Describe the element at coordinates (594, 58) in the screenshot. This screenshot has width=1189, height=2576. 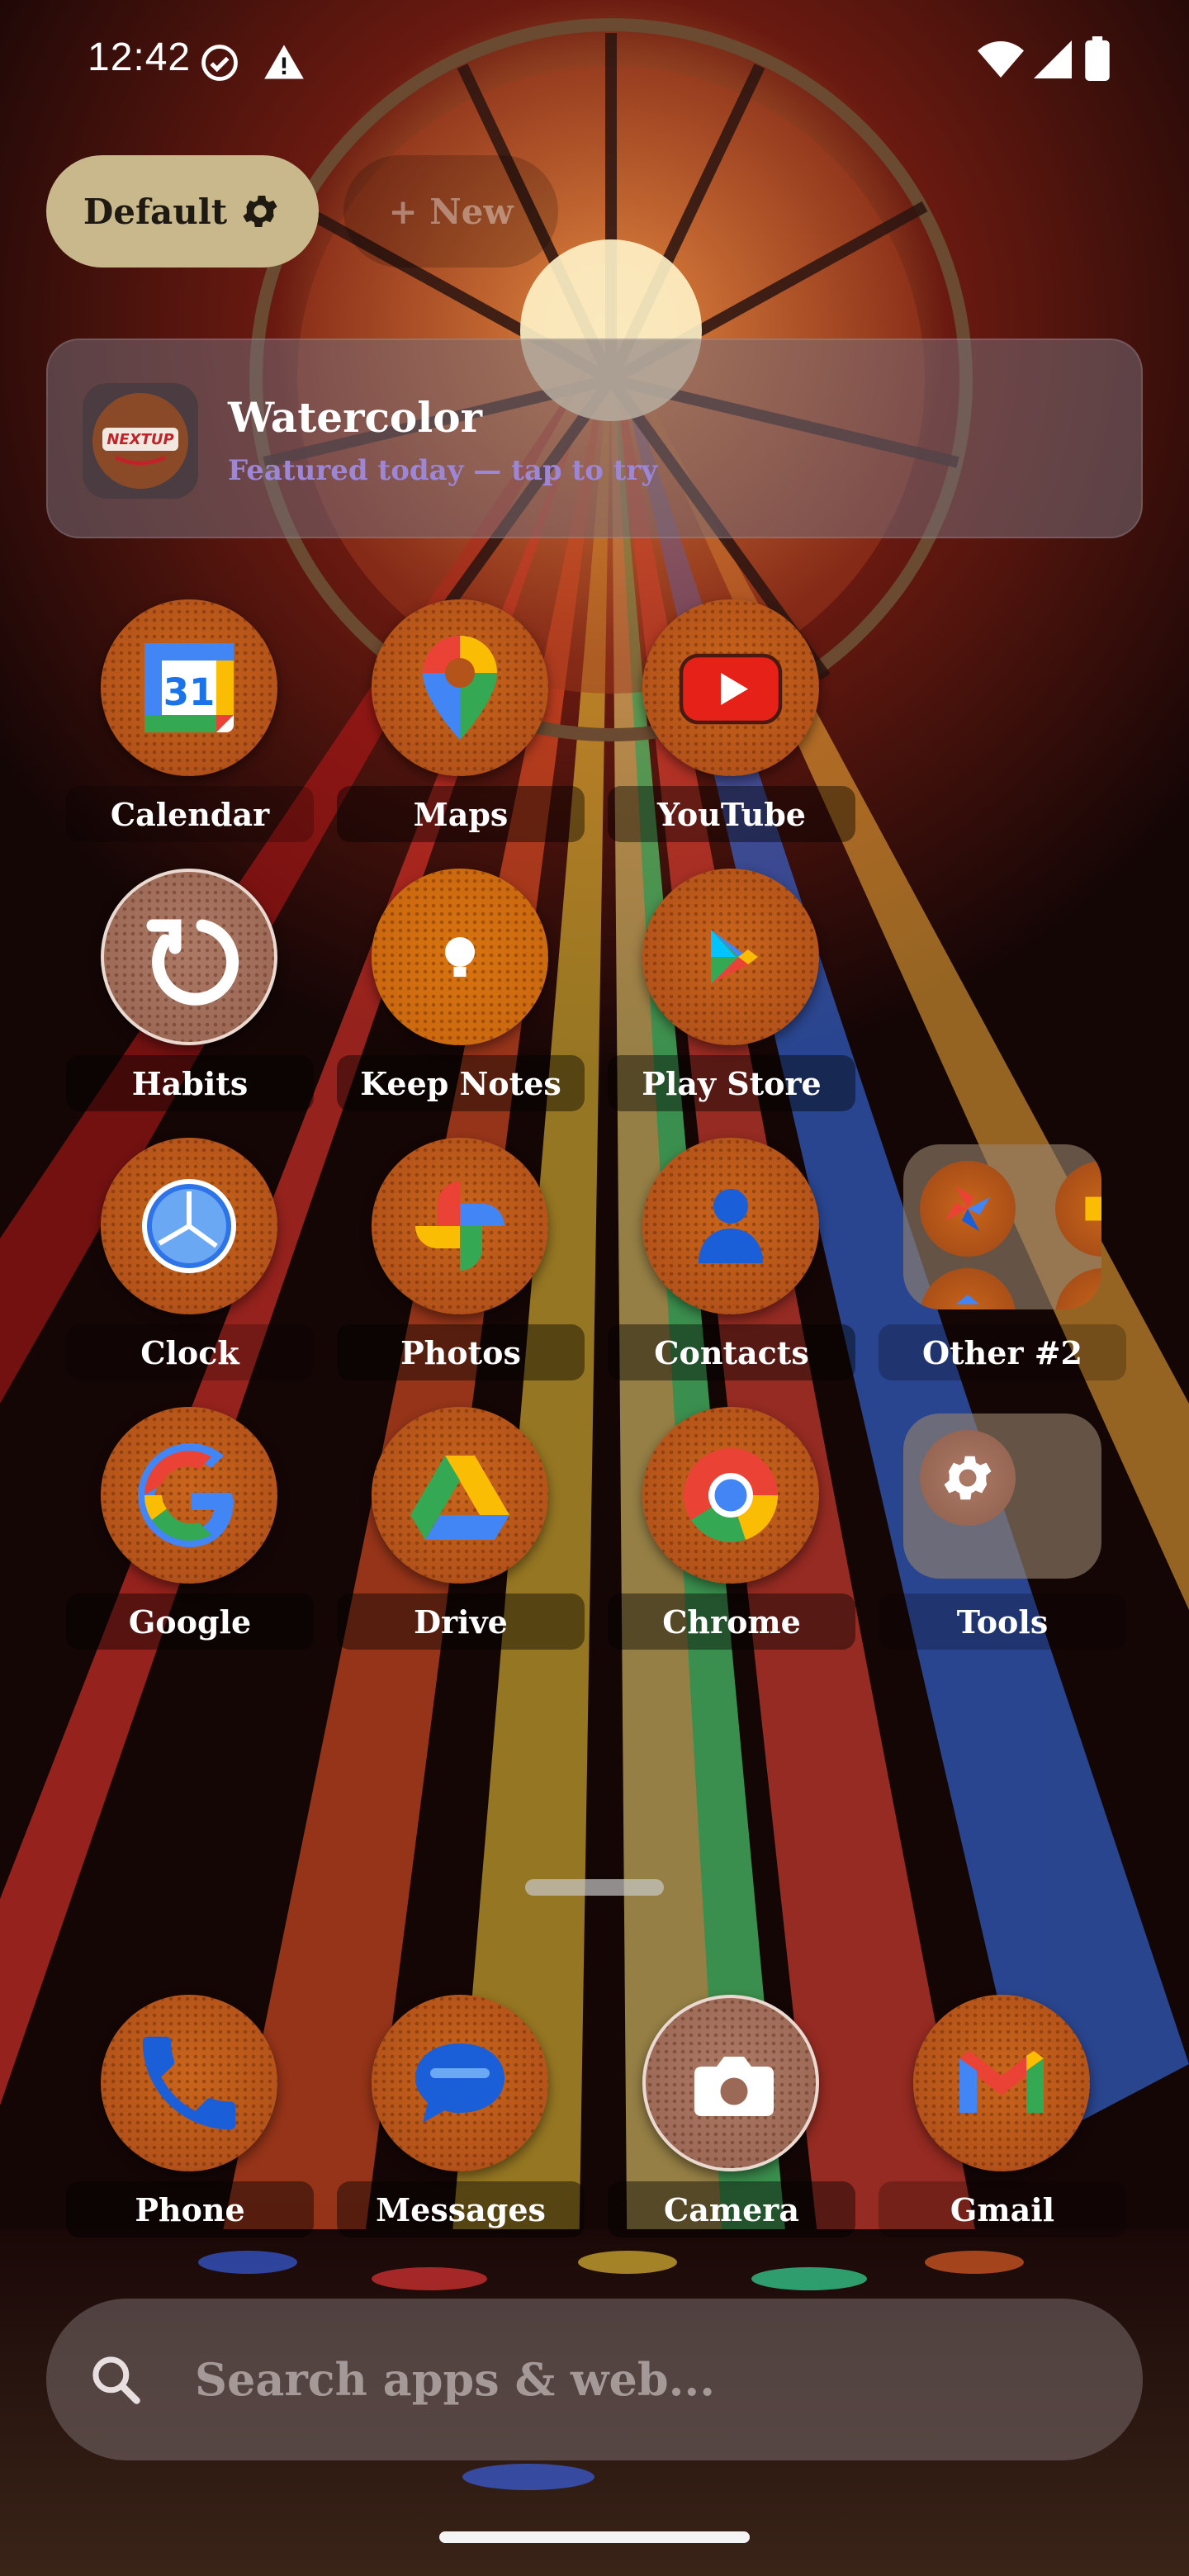
I see `status-bar: 12:42` at that location.